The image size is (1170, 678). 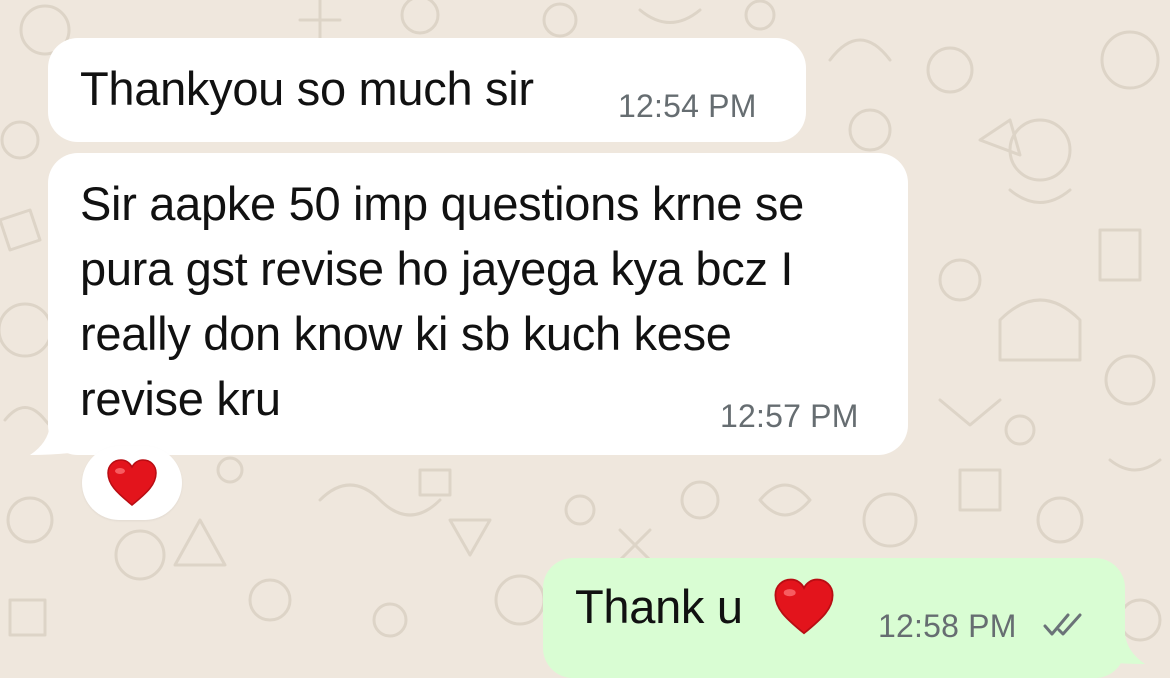 I want to click on message-timestamp: 12:57 PM, so click(x=789, y=416).